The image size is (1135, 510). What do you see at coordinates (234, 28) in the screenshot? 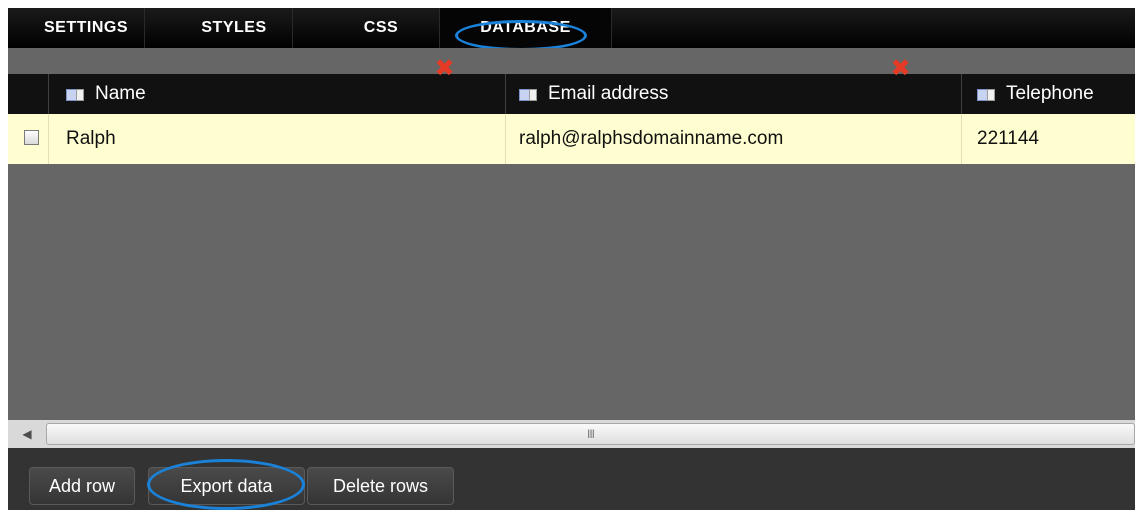
I see `tab-styles: STYLES` at bounding box center [234, 28].